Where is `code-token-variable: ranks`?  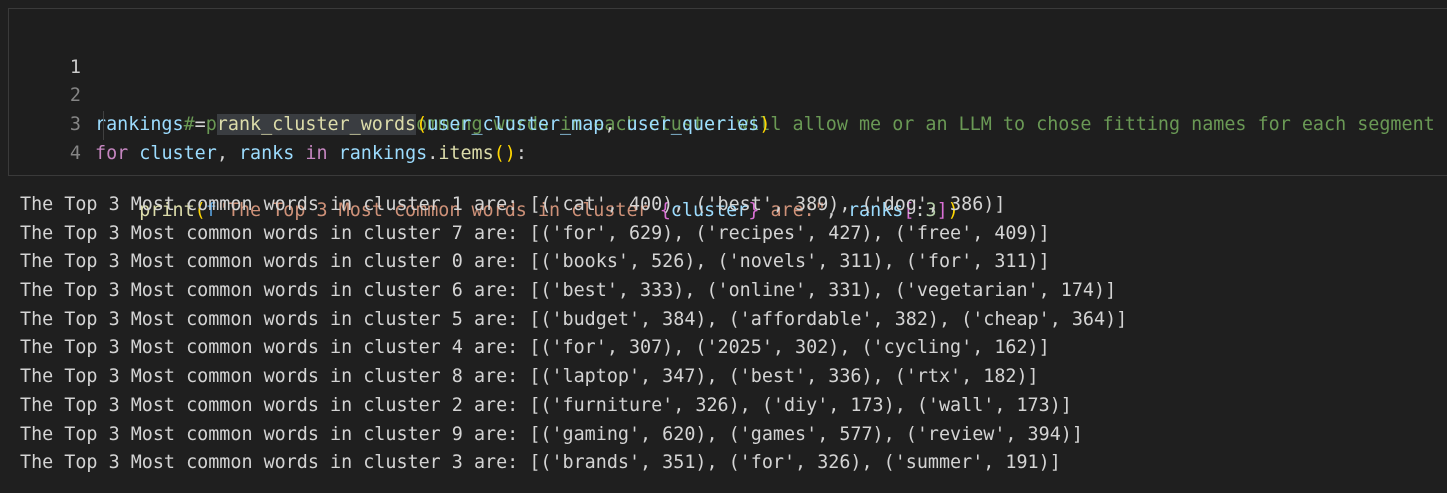 code-token-variable: ranks is located at coordinates (266, 153).